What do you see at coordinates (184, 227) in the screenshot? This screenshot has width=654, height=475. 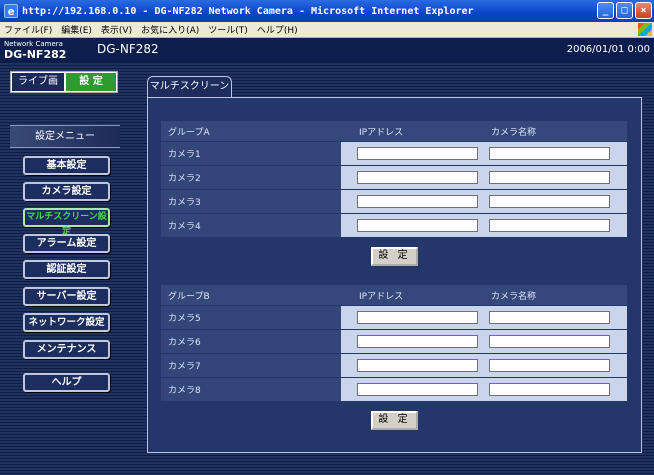 I see `camera-label: カメラ4` at bounding box center [184, 227].